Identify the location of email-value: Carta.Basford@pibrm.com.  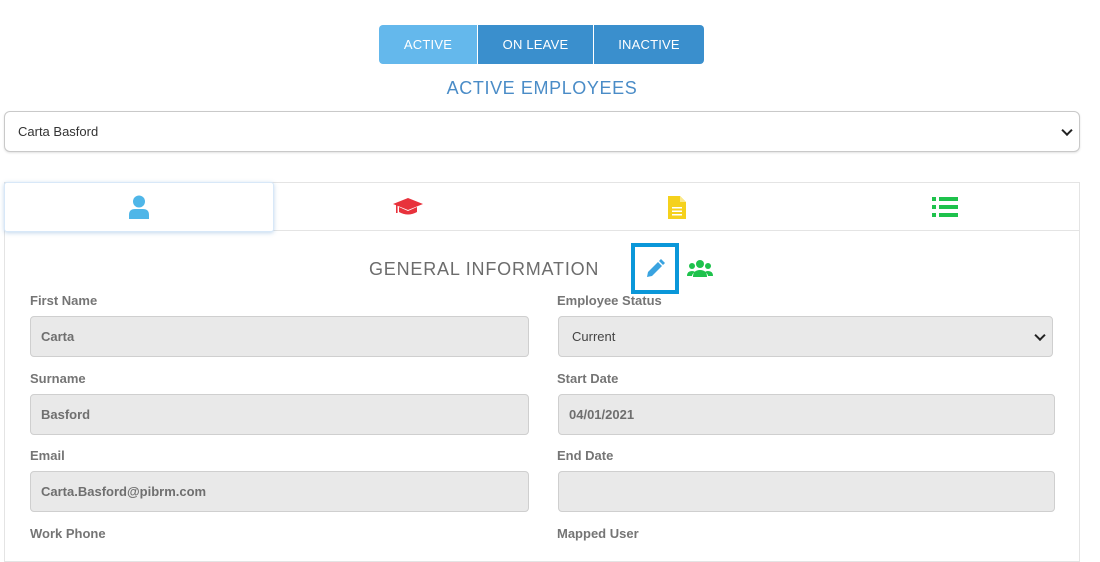
(124, 491).